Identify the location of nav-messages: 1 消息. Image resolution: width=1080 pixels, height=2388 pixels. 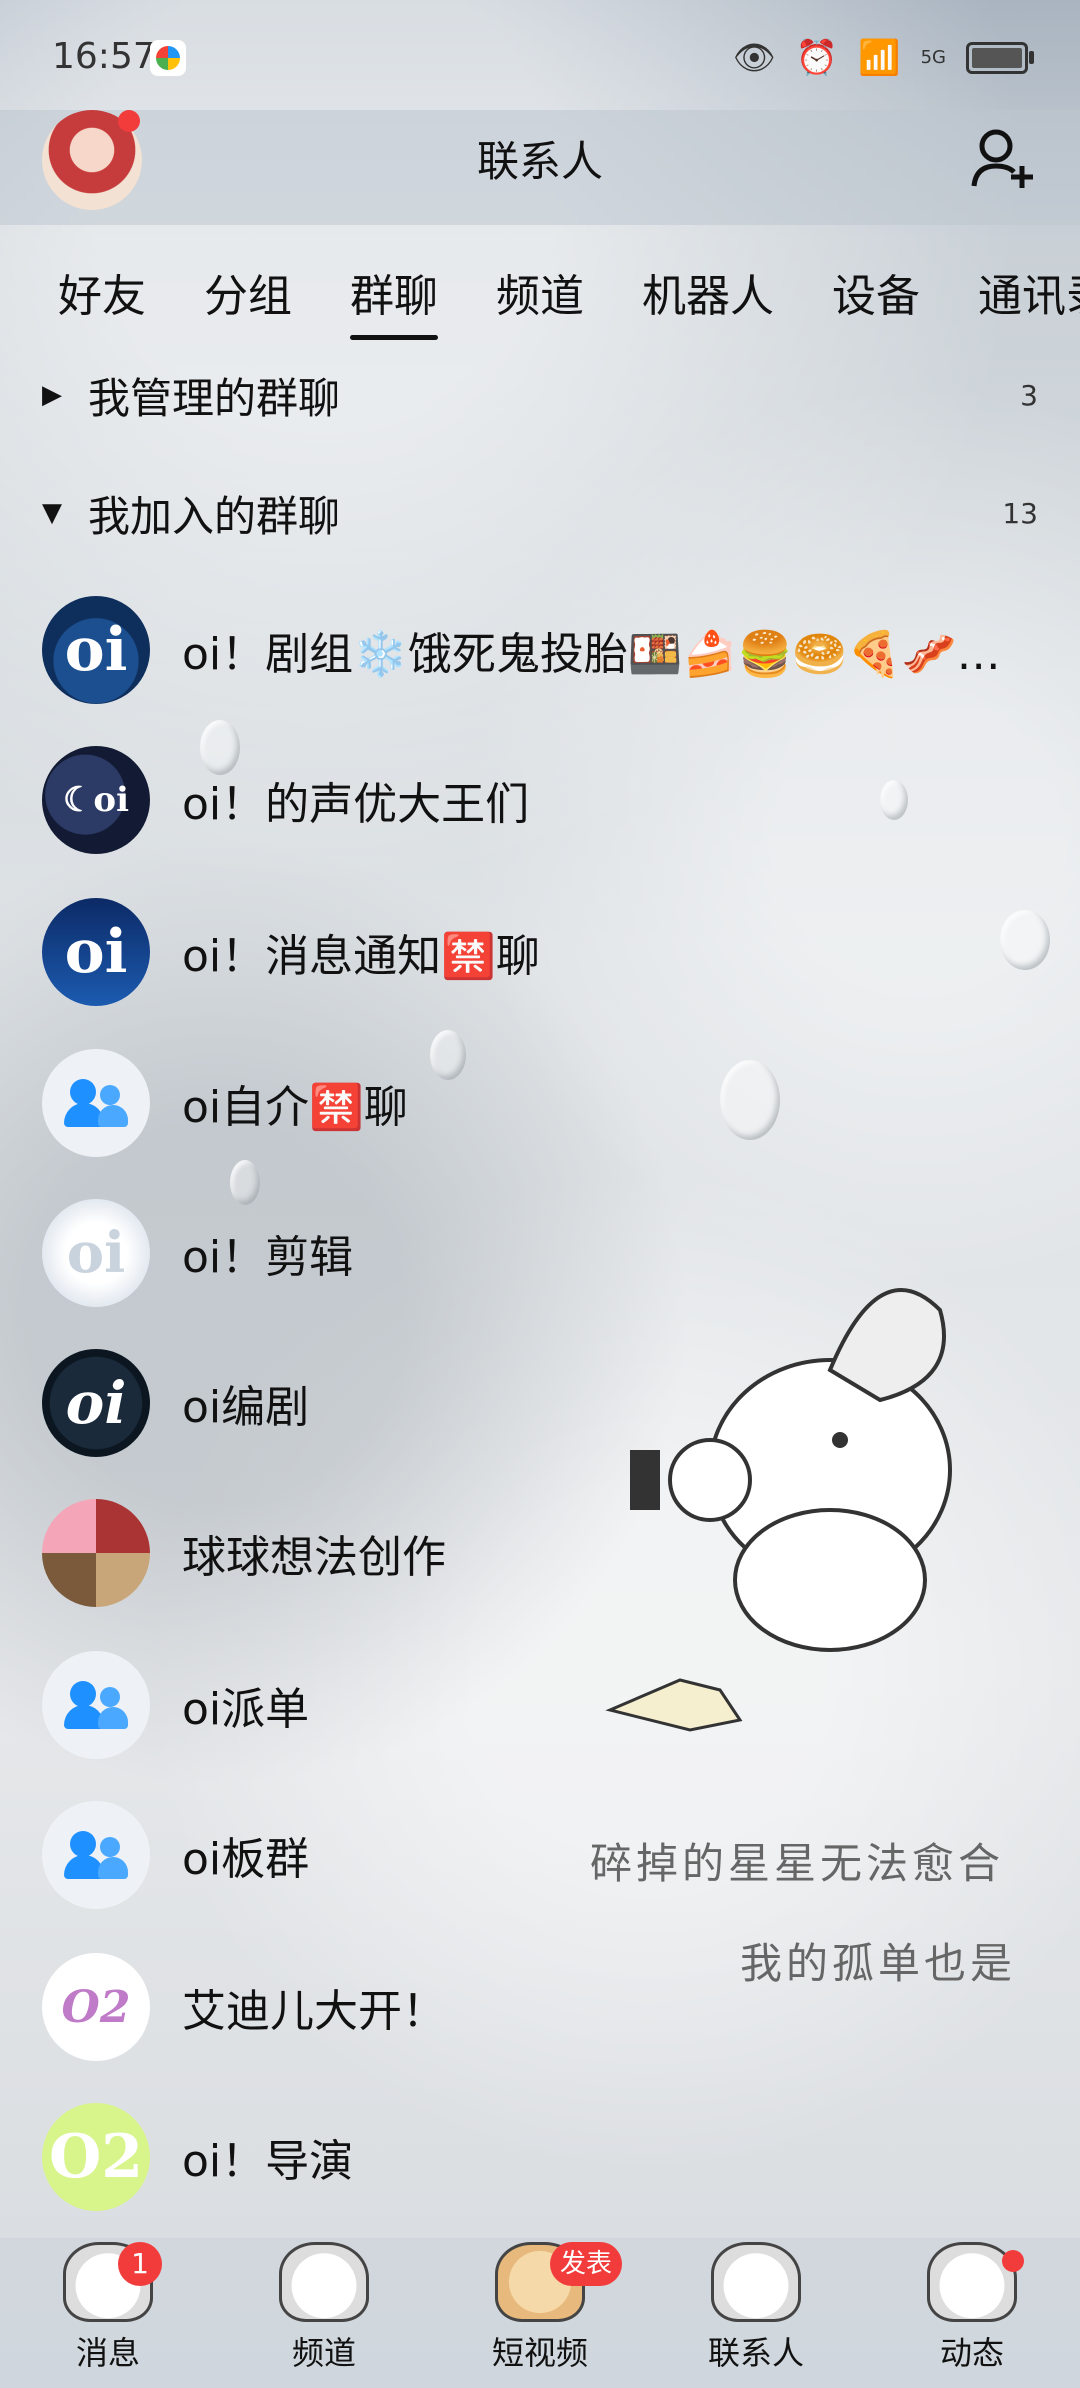
(108, 2313).